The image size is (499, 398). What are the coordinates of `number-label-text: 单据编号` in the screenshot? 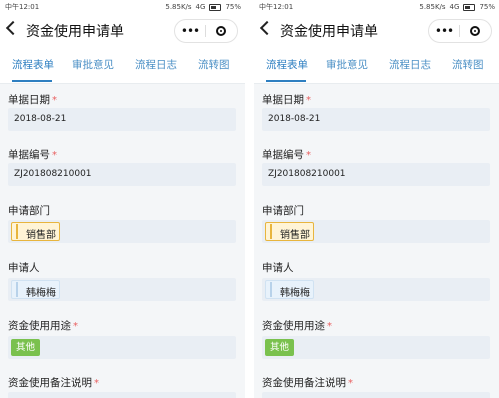 It's located at (283, 155).